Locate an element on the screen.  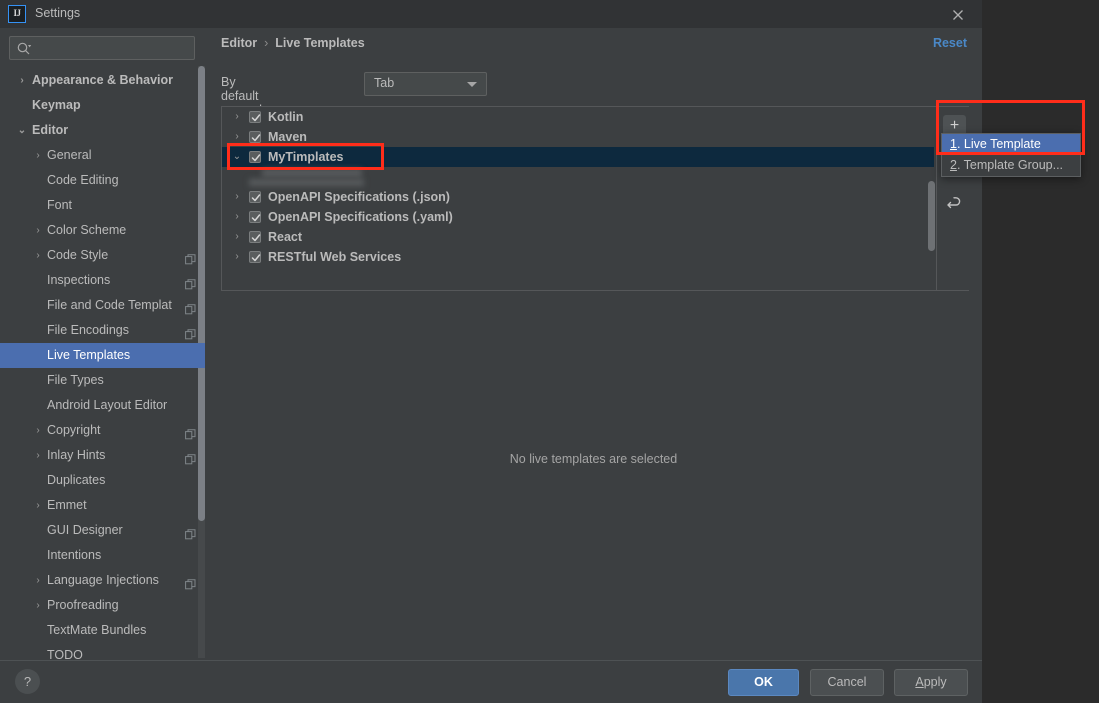
sidebar-item-copyright: › Copyright is located at coordinates (102, 430).